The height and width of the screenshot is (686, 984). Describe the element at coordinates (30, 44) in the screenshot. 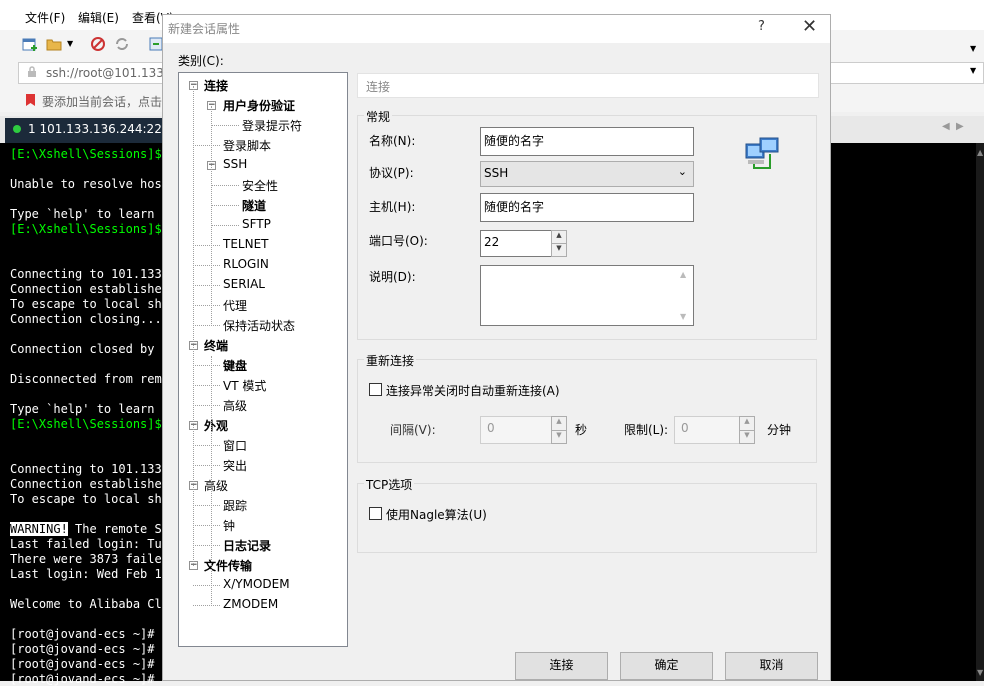

I see `new-session-icon` at that location.